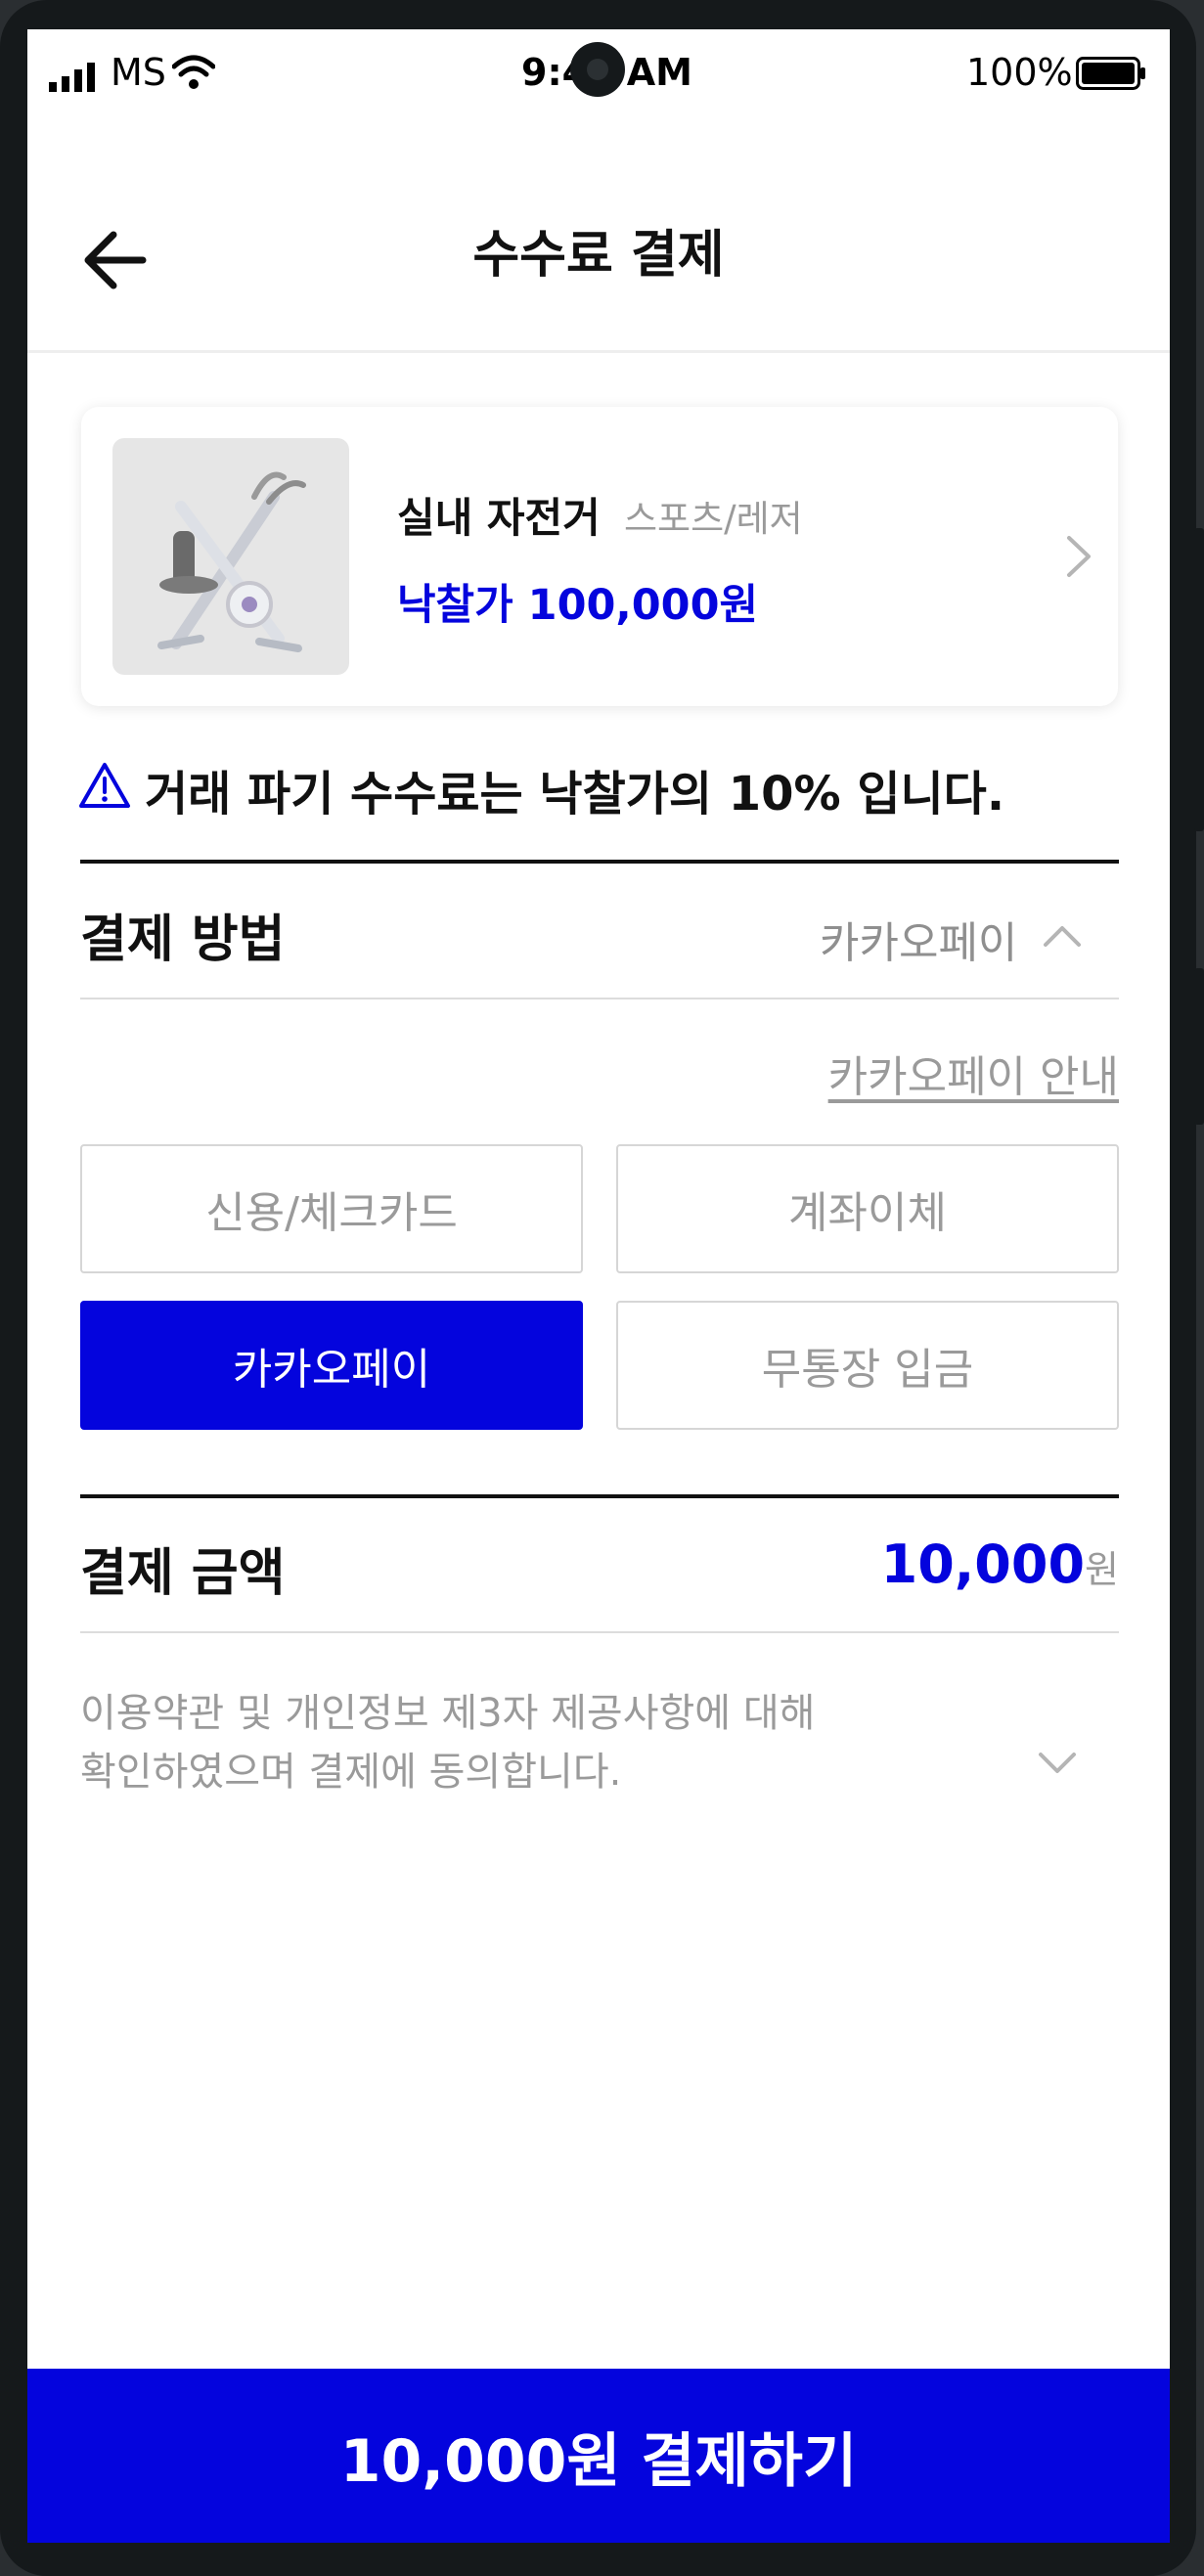 This screenshot has width=1204, height=2576. What do you see at coordinates (578, 605) in the screenshot?
I see `product-price: 낙찰가 100,000원` at bounding box center [578, 605].